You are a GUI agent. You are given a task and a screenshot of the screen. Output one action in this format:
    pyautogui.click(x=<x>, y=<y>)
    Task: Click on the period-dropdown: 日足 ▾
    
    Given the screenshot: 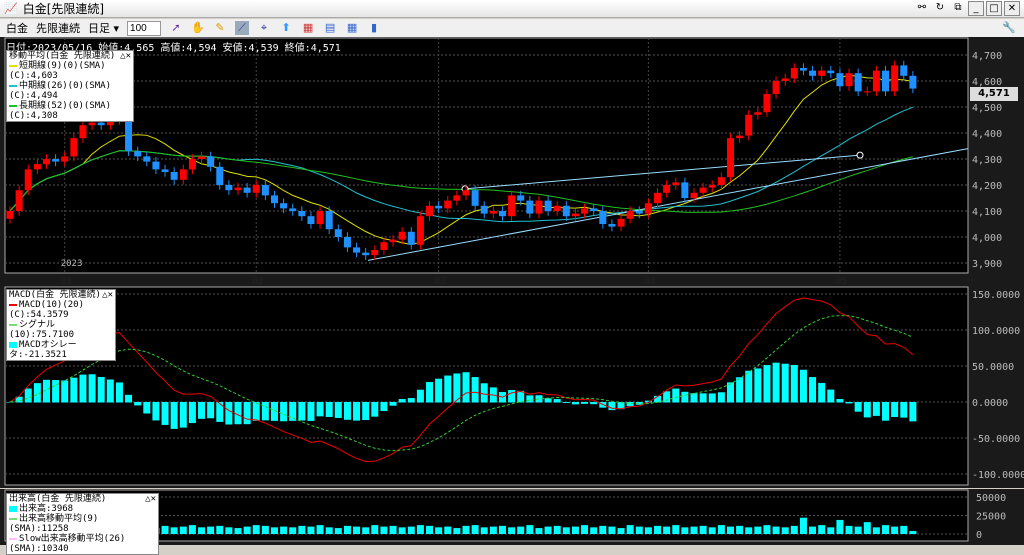 What is the action you would take?
    pyautogui.click(x=103, y=28)
    